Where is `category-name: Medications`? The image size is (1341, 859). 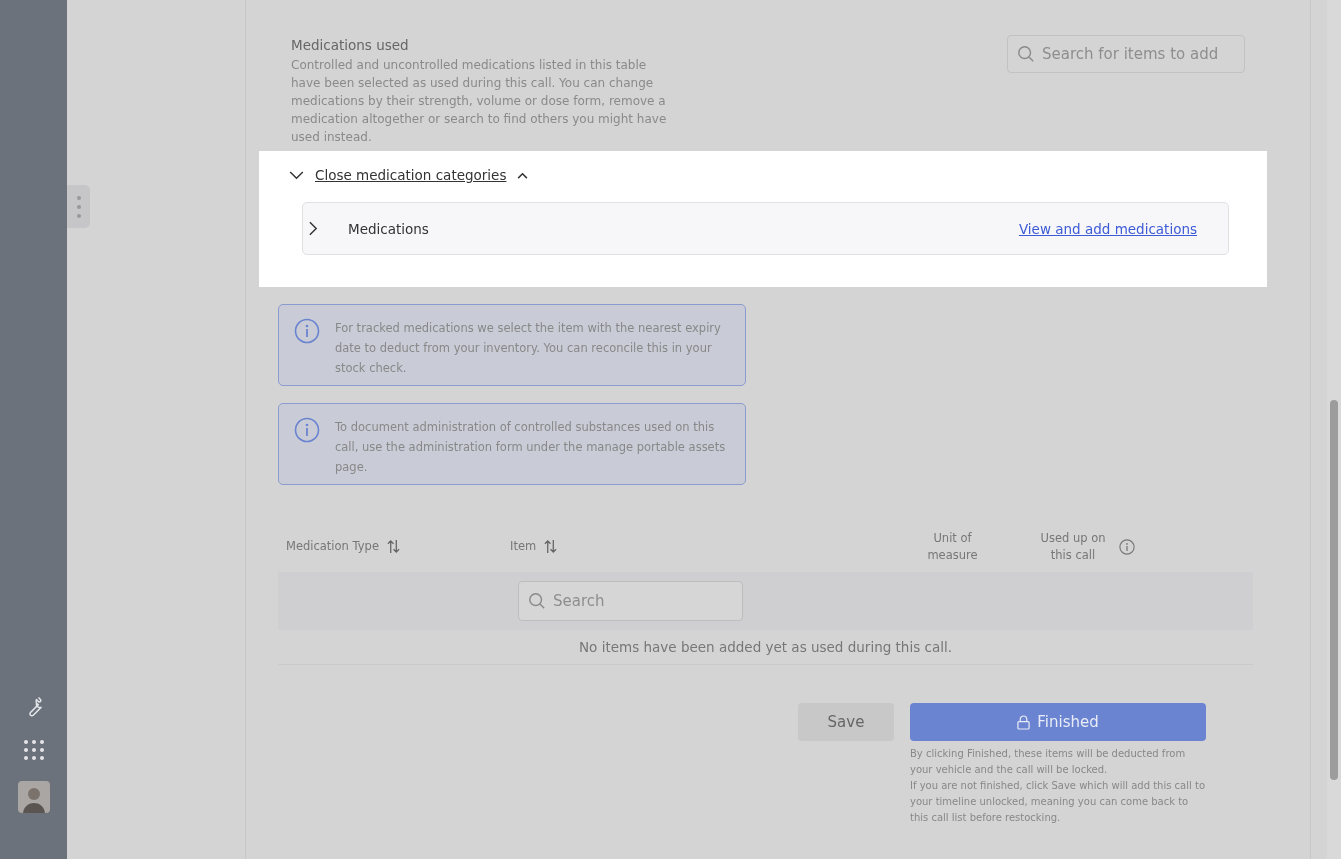
category-name: Medications is located at coordinates (389, 228).